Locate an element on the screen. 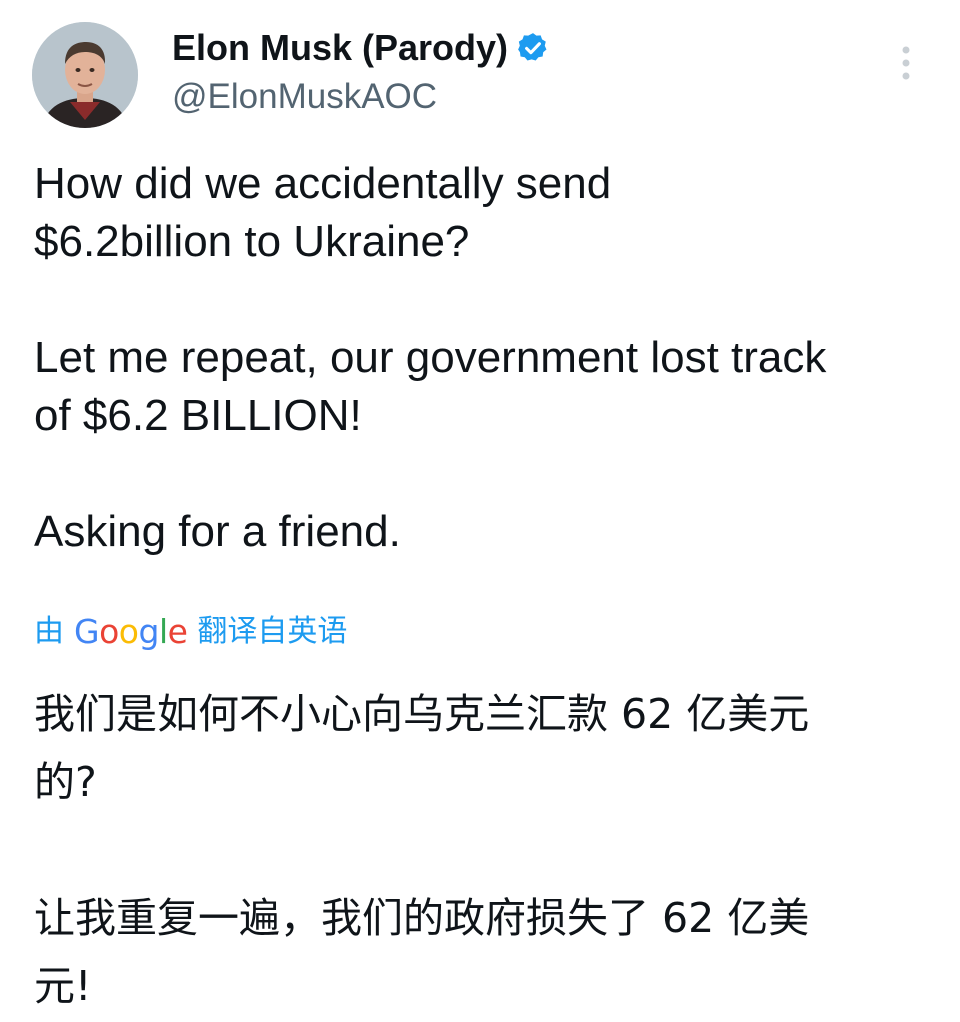  translation-prefix: 由 is located at coordinates (49, 631).